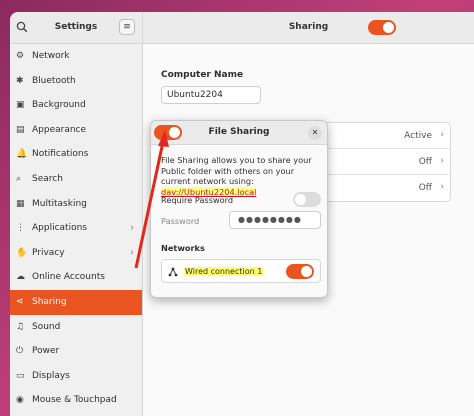 The image size is (474, 416). Describe the element at coordinates (76, 253) in the screenshot. I see `sidebar-item-privacy: ✋ Privacy ›` at that location.